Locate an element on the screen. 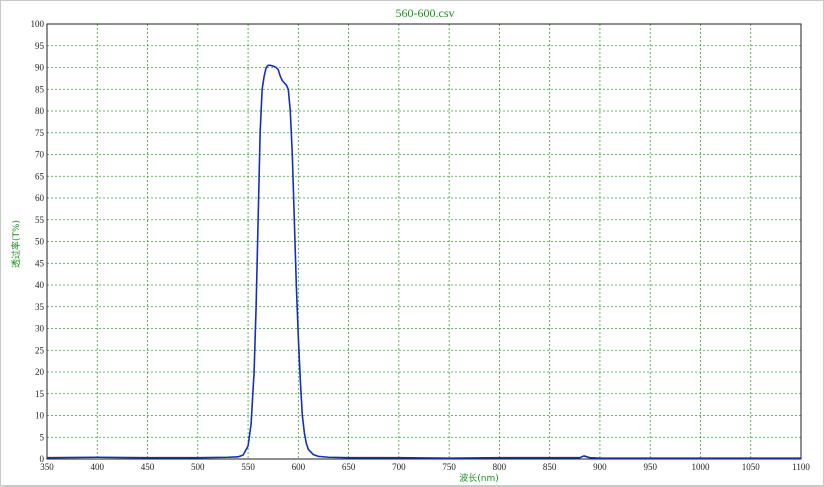 The height and width of the screenshot is (487, 824). x-tick-label: 400 is located at coordinates (98, 467).